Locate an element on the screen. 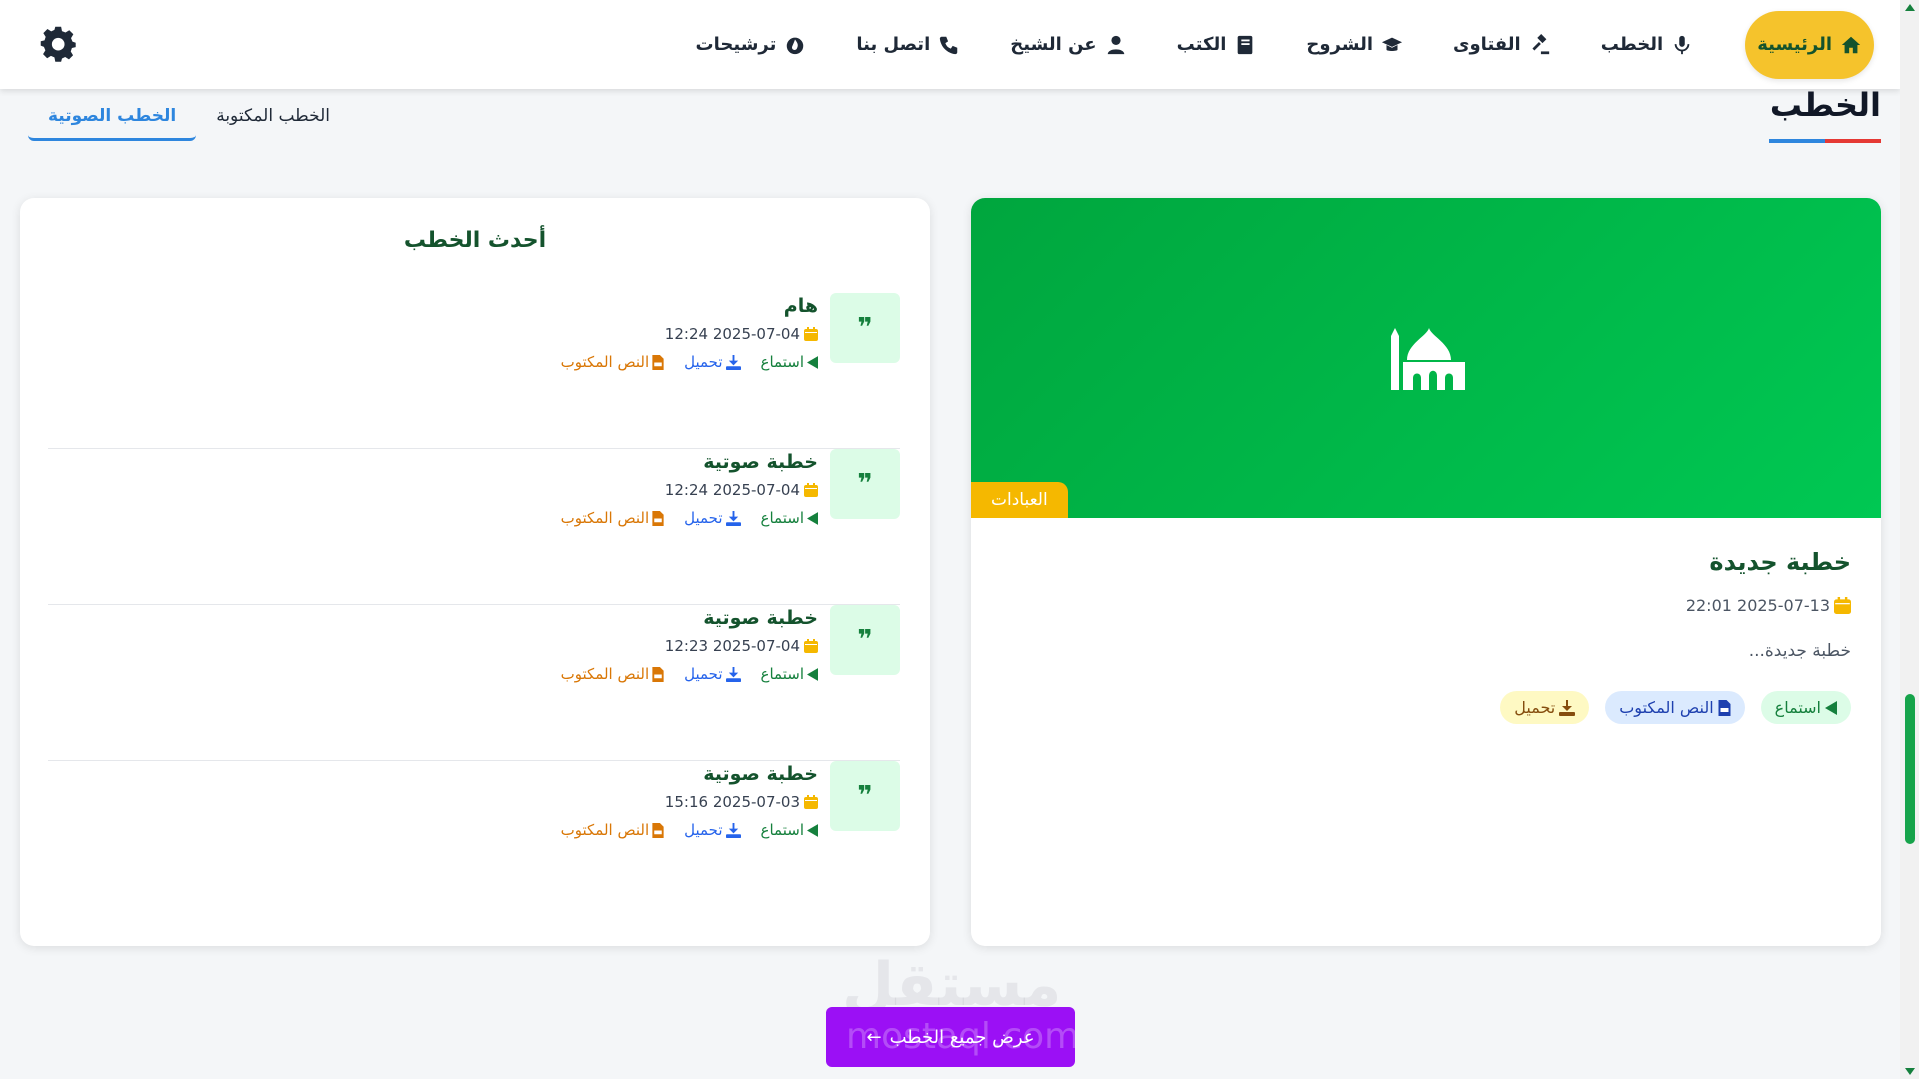 The width and height of the screenshot is (1919, 1079). featured-hero: العبادات is located at coordinates (1426, 358).